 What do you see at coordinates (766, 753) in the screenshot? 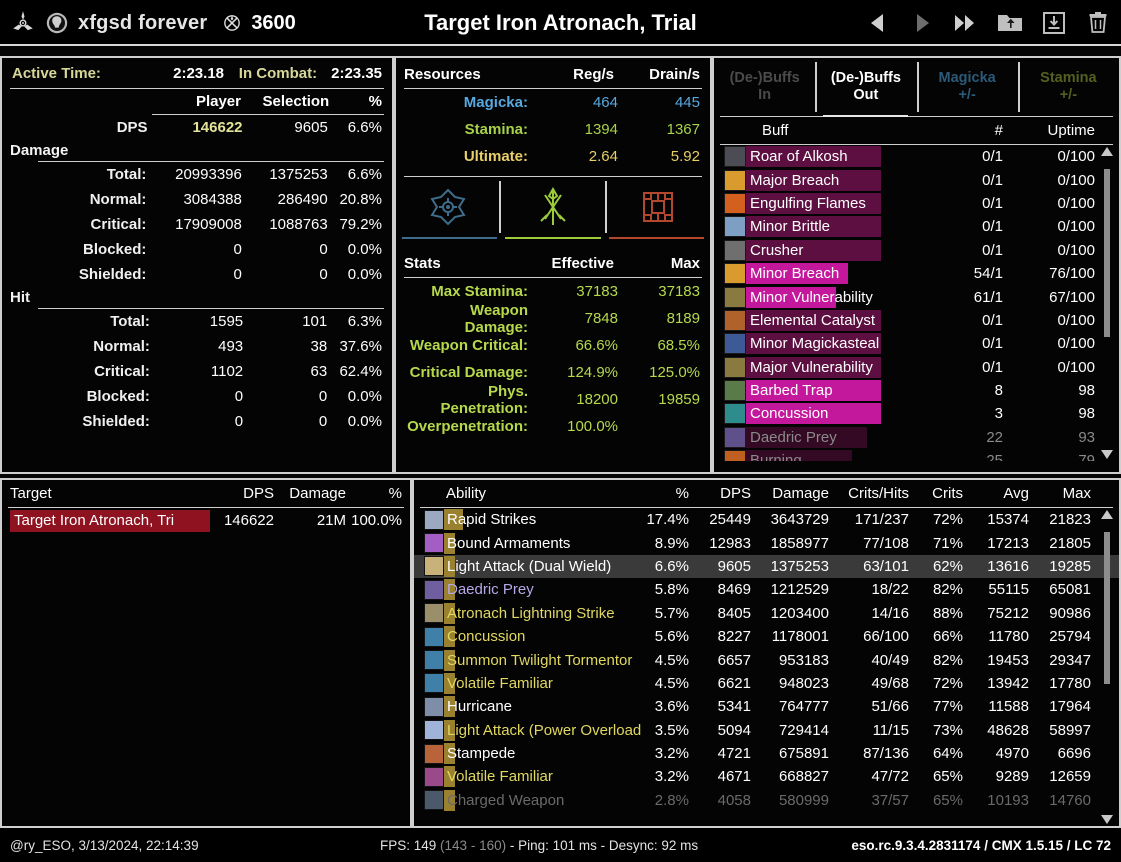
I see `table-row: Stampede 3.2% 4721 675891 87/136 64% 4970 6696` at bounding box center [766, 753].